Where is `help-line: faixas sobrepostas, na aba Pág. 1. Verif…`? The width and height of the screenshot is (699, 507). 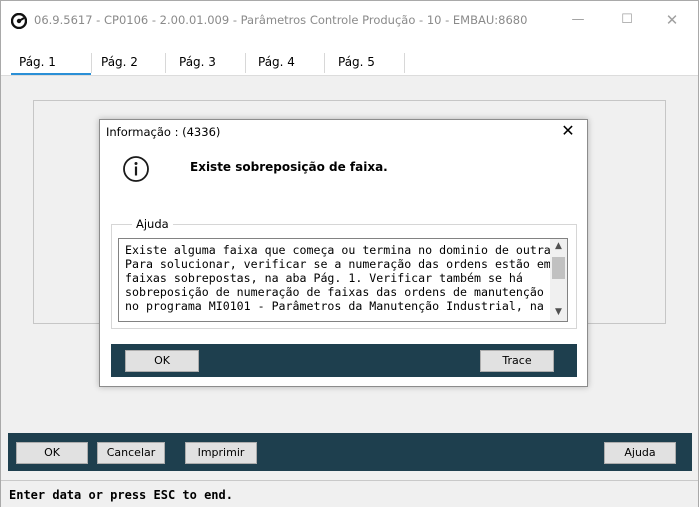
help-line: faixas sobrepostas, na aba Pág. 1. Verif… is located at coordinates (324, 278).